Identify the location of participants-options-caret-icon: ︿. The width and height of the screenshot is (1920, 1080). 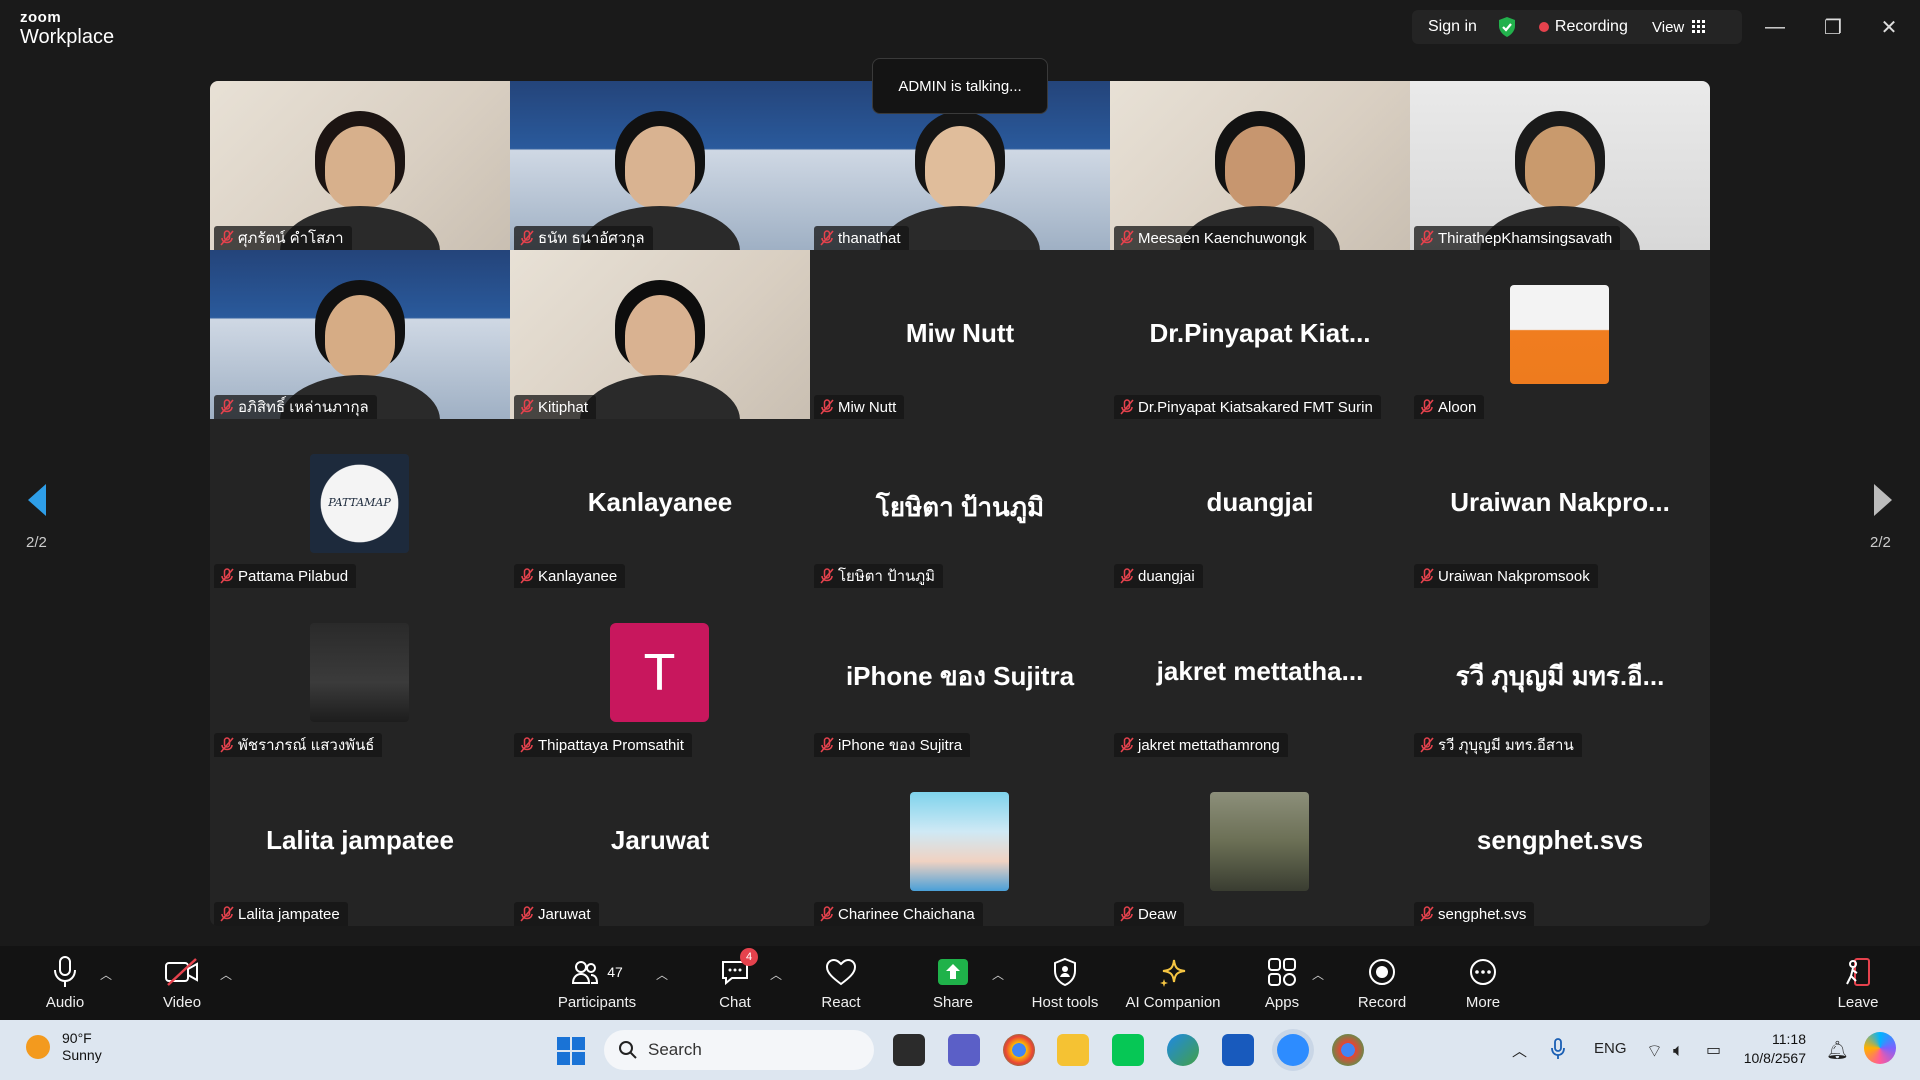
(662, 974).